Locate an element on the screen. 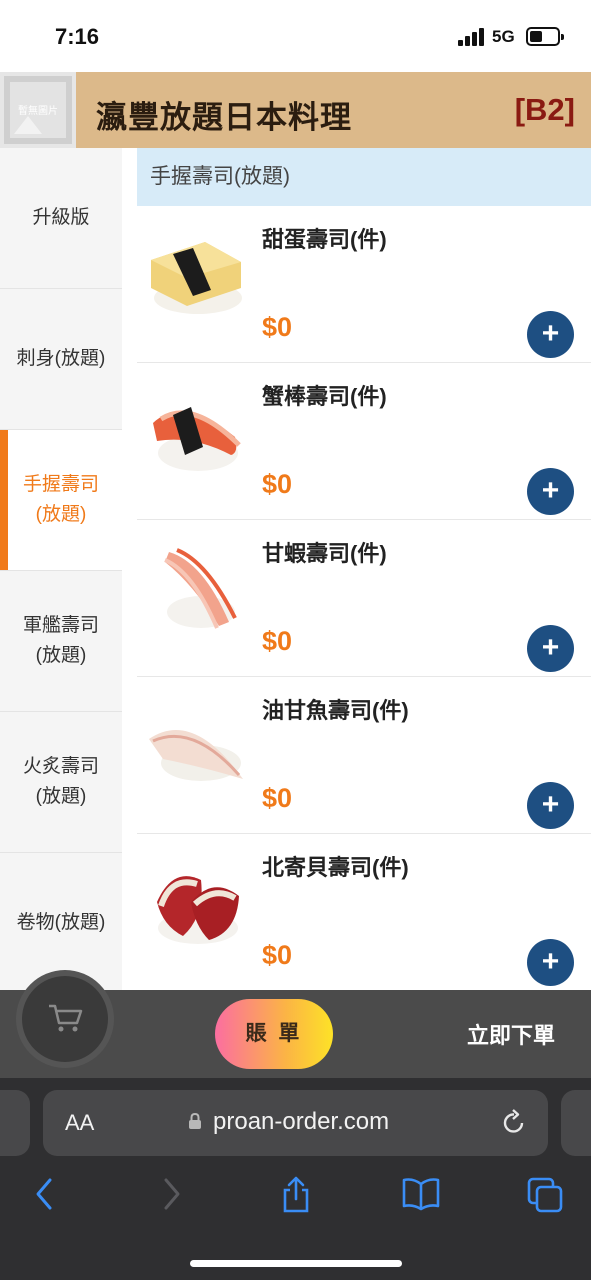  submit-order-button: 立即下單 is located at coordinates (511, 1034).